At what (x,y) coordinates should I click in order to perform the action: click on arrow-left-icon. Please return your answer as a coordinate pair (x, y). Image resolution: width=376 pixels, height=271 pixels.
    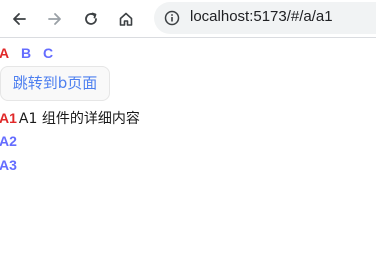
    Looking at the image, I should click on (19, 19).